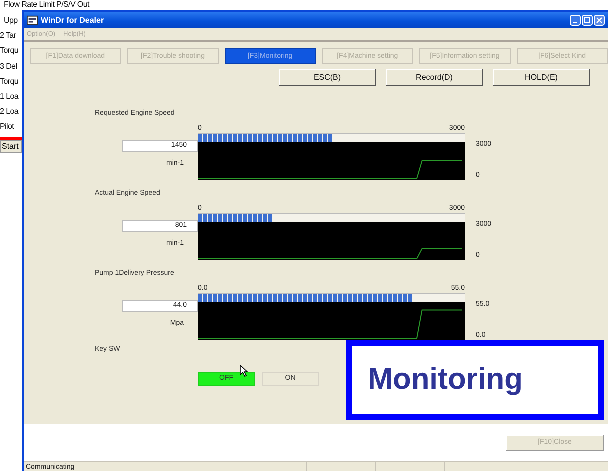  What do you see at coordinates (72, 20) in the screenshot?
I see `window-title: WinDr for Dealer` at bounding box center [72, 20].